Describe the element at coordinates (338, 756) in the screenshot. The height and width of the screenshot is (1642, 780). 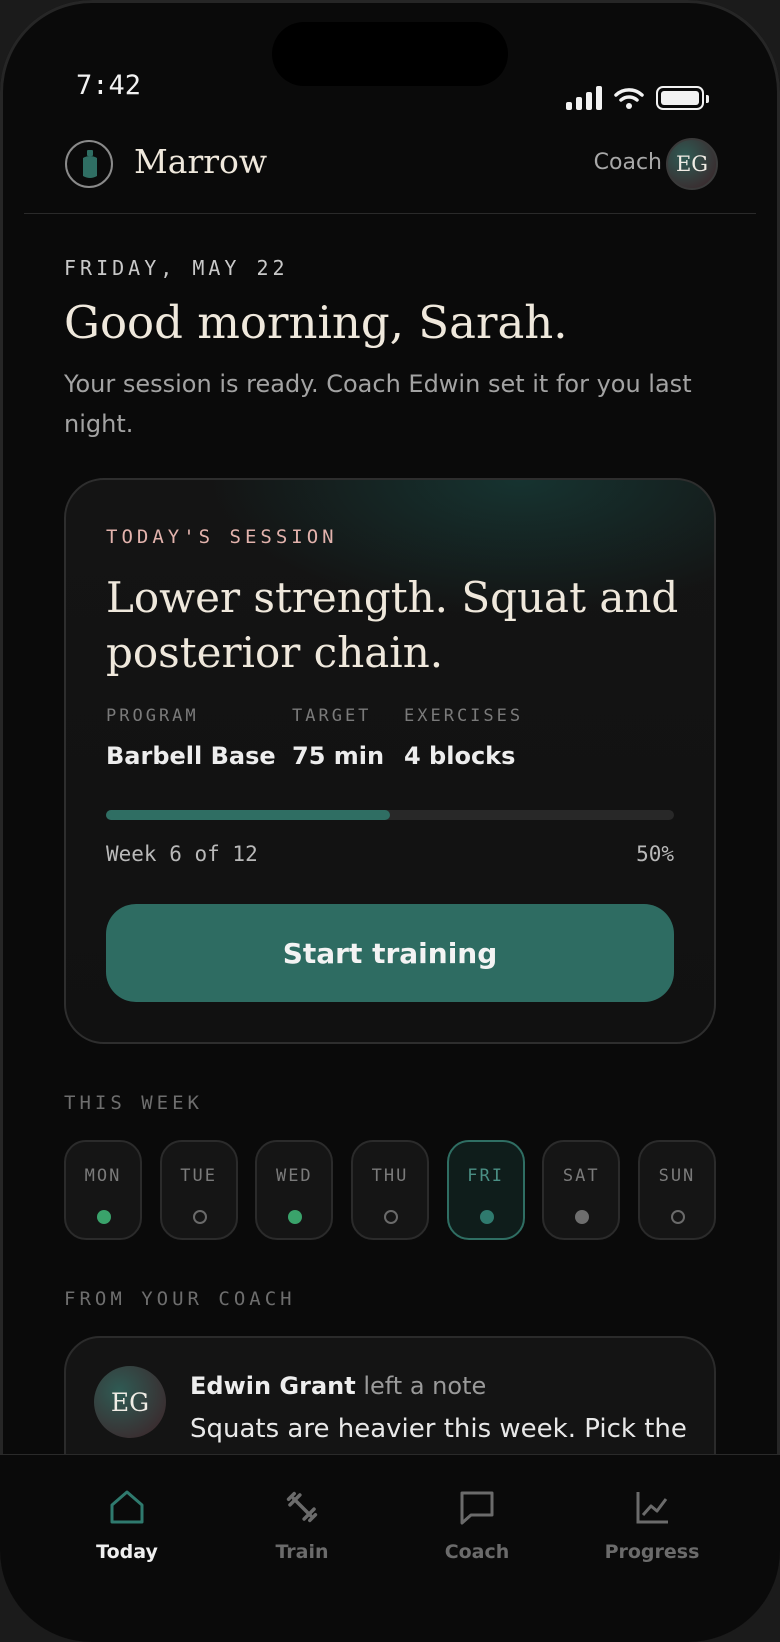
I see `meta-value: 75 min` at that location.